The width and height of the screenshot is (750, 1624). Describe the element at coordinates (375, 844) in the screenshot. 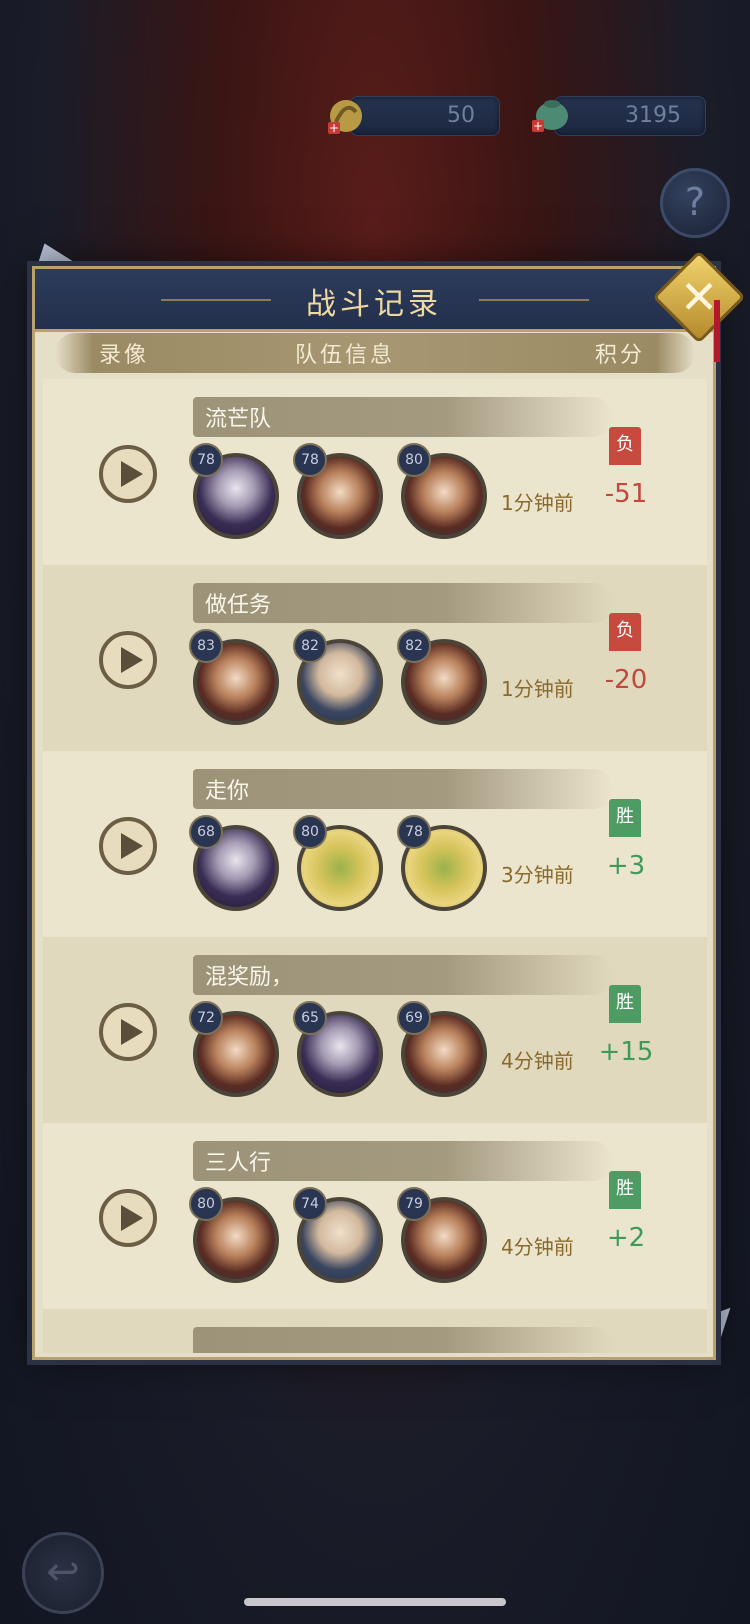

I see `record-row: 走你 68 80 78 3分钟前 胜 +3` at that location.